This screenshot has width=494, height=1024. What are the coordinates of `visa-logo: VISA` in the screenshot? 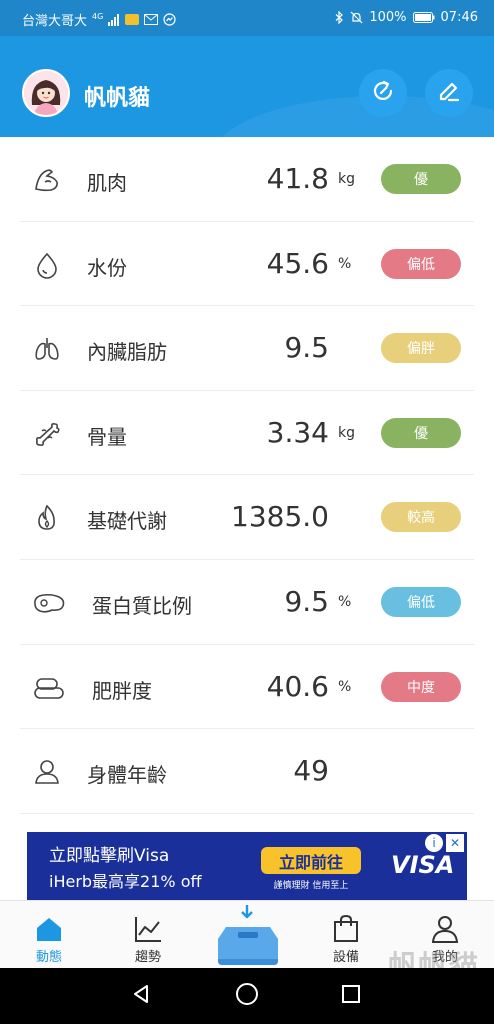 It's located at (423, 865).